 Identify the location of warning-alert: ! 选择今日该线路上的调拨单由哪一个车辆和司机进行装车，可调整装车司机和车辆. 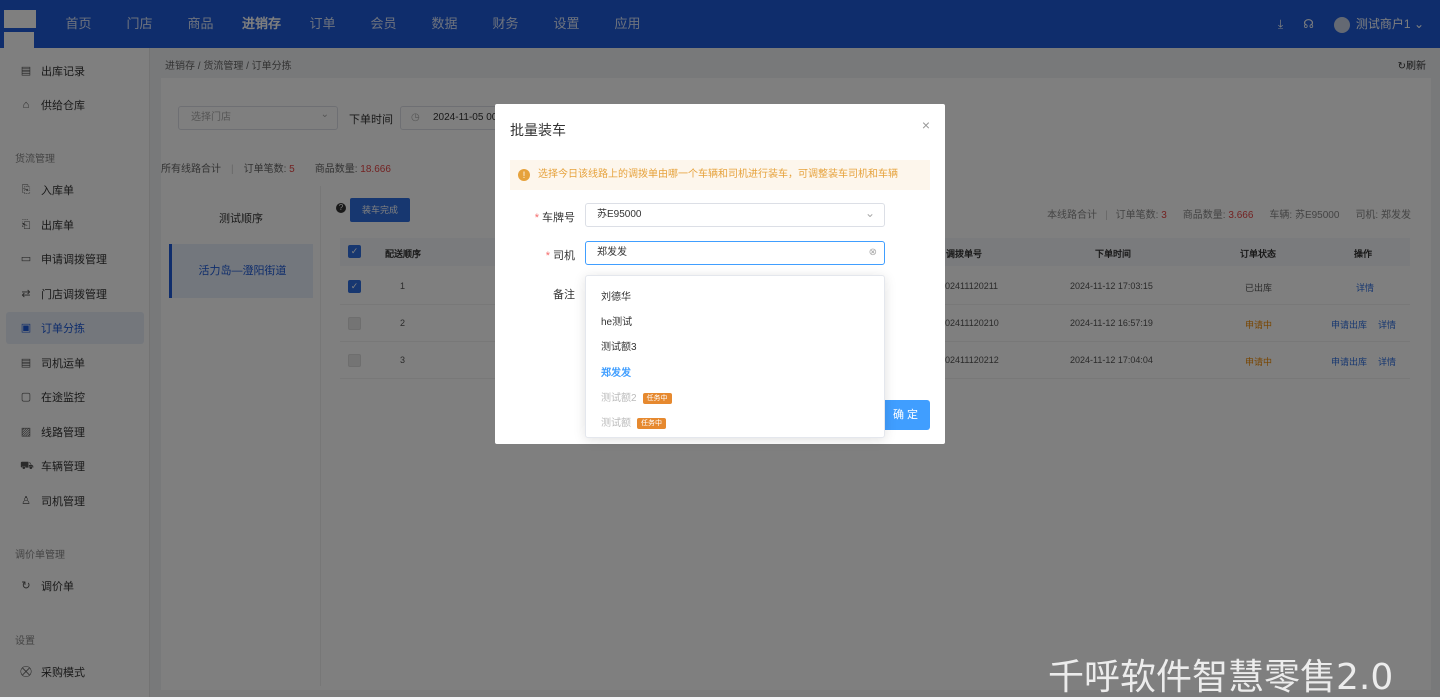
(720, 175).